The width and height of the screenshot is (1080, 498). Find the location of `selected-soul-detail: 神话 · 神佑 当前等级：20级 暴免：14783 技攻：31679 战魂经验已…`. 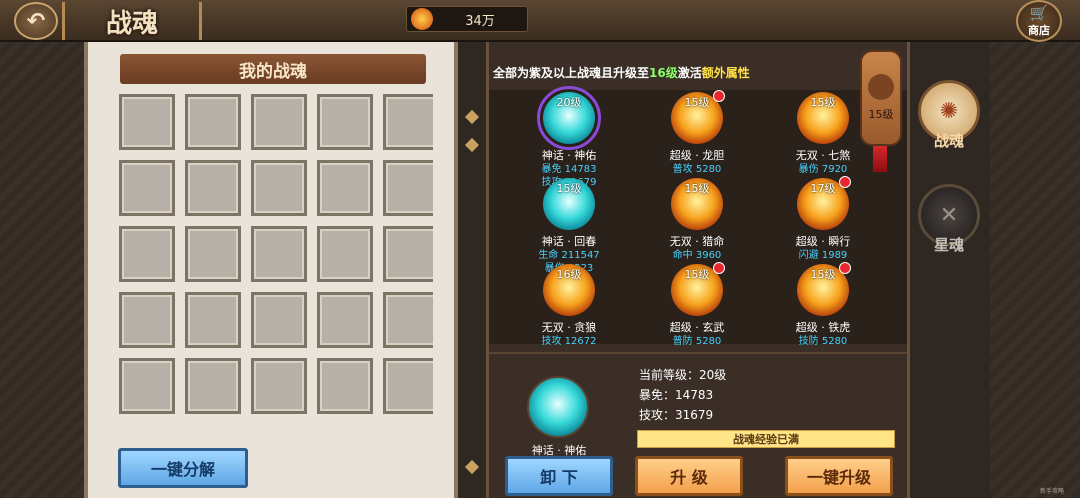

selected-soul-detail: 神话 · 神佑 当前等级：20级 暴免：14783 技攻：31679 战魂经验已… is located at coordinates (698, 425).